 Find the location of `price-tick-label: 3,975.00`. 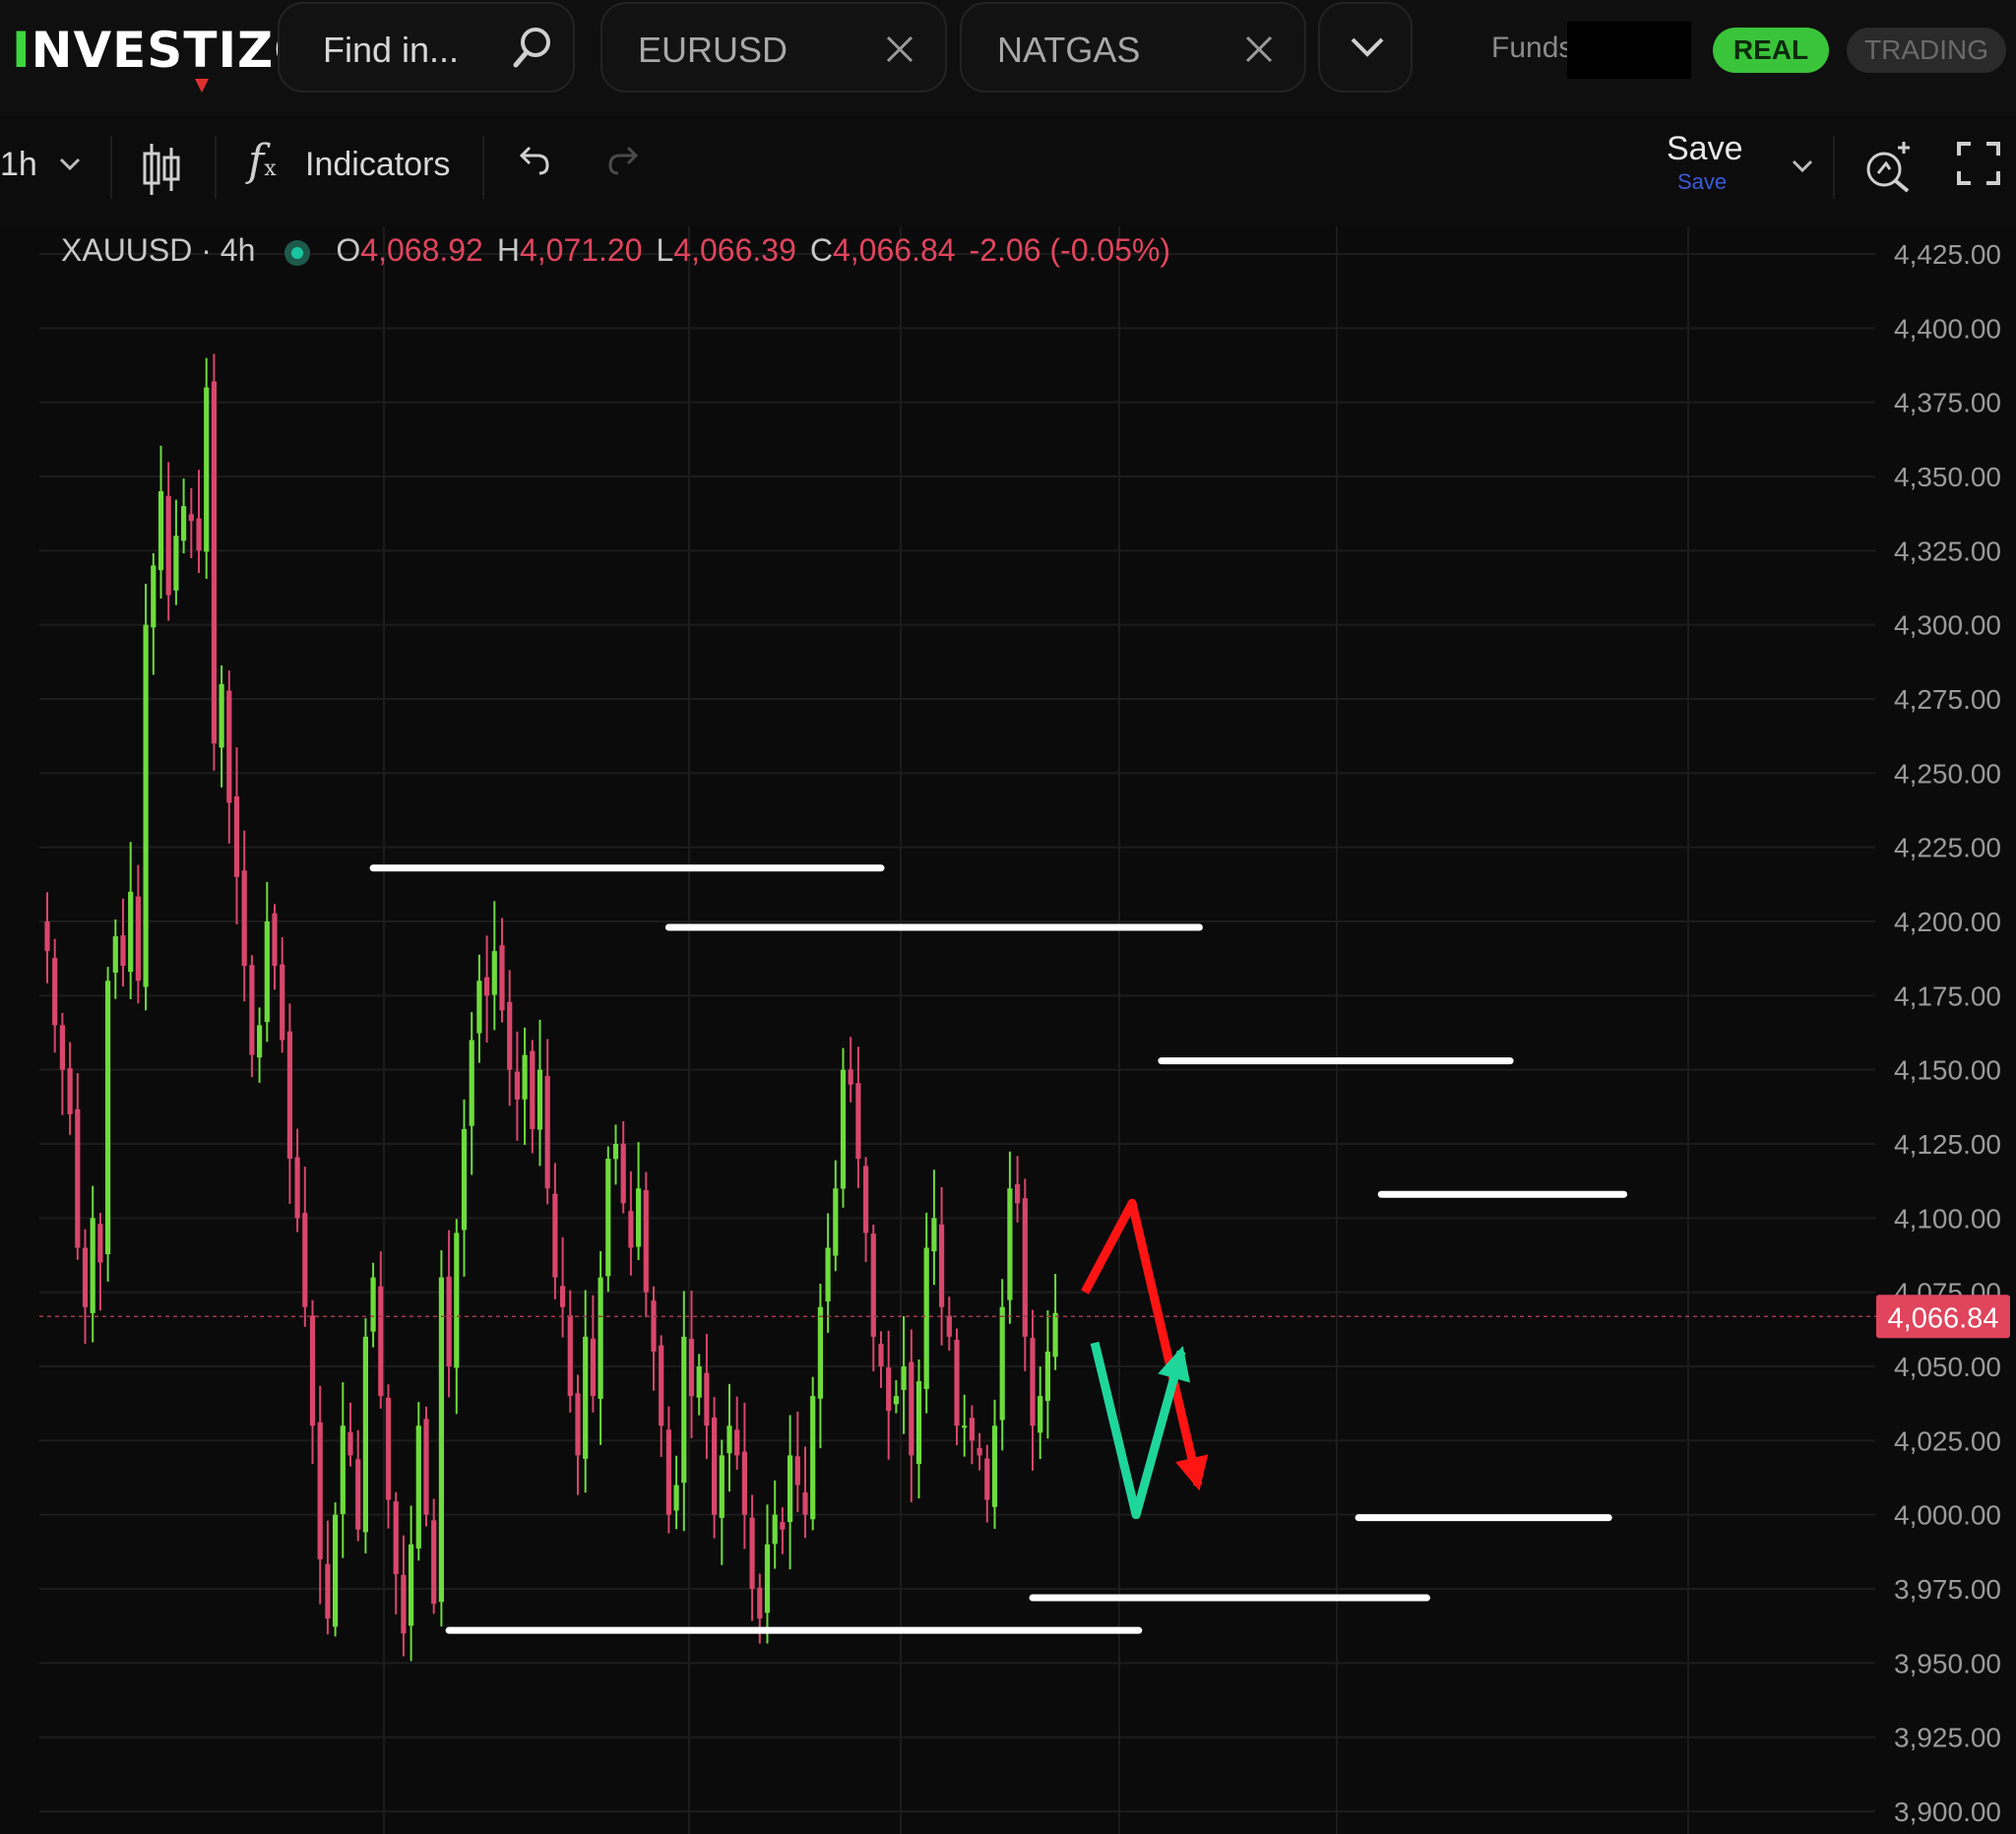

price-tick-label: 3,975.00 is located at coordinates (1947, 1589).